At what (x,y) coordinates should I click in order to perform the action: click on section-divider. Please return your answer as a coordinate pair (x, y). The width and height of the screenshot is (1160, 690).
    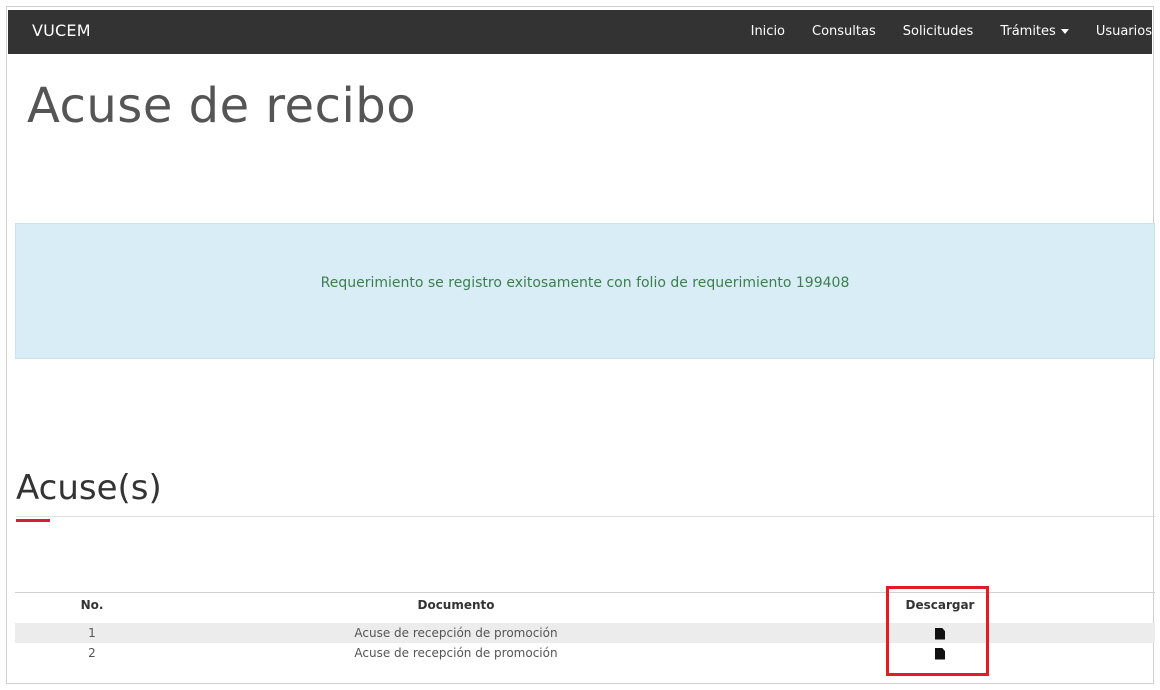
    Looking at the image, I should click on (586, 516).